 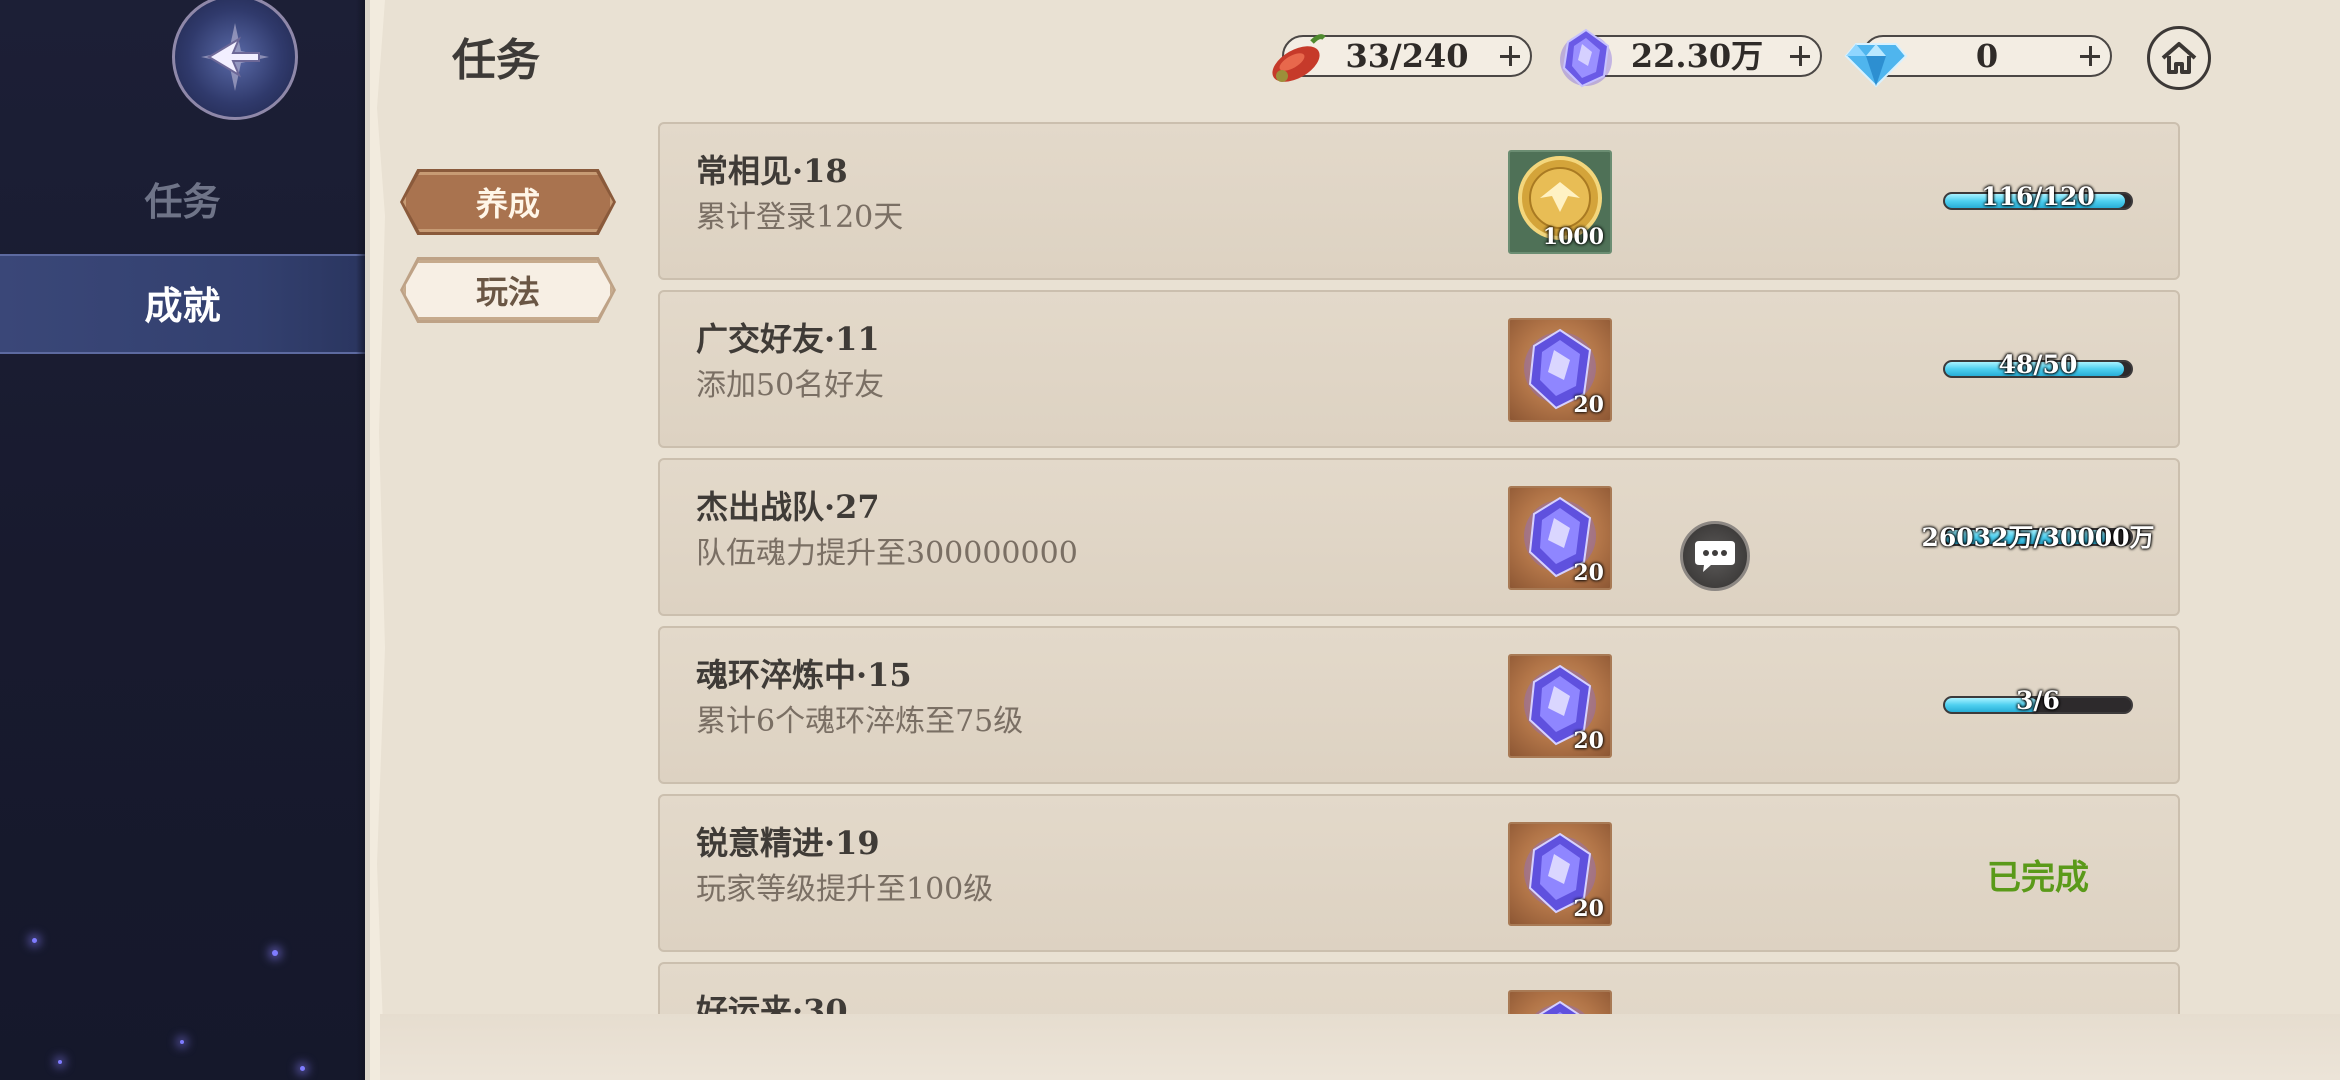 What do you see at coordinates (772, 171) in the screenshot?
I see `task-name: 常相见·18` at bounding box center [772, 171].